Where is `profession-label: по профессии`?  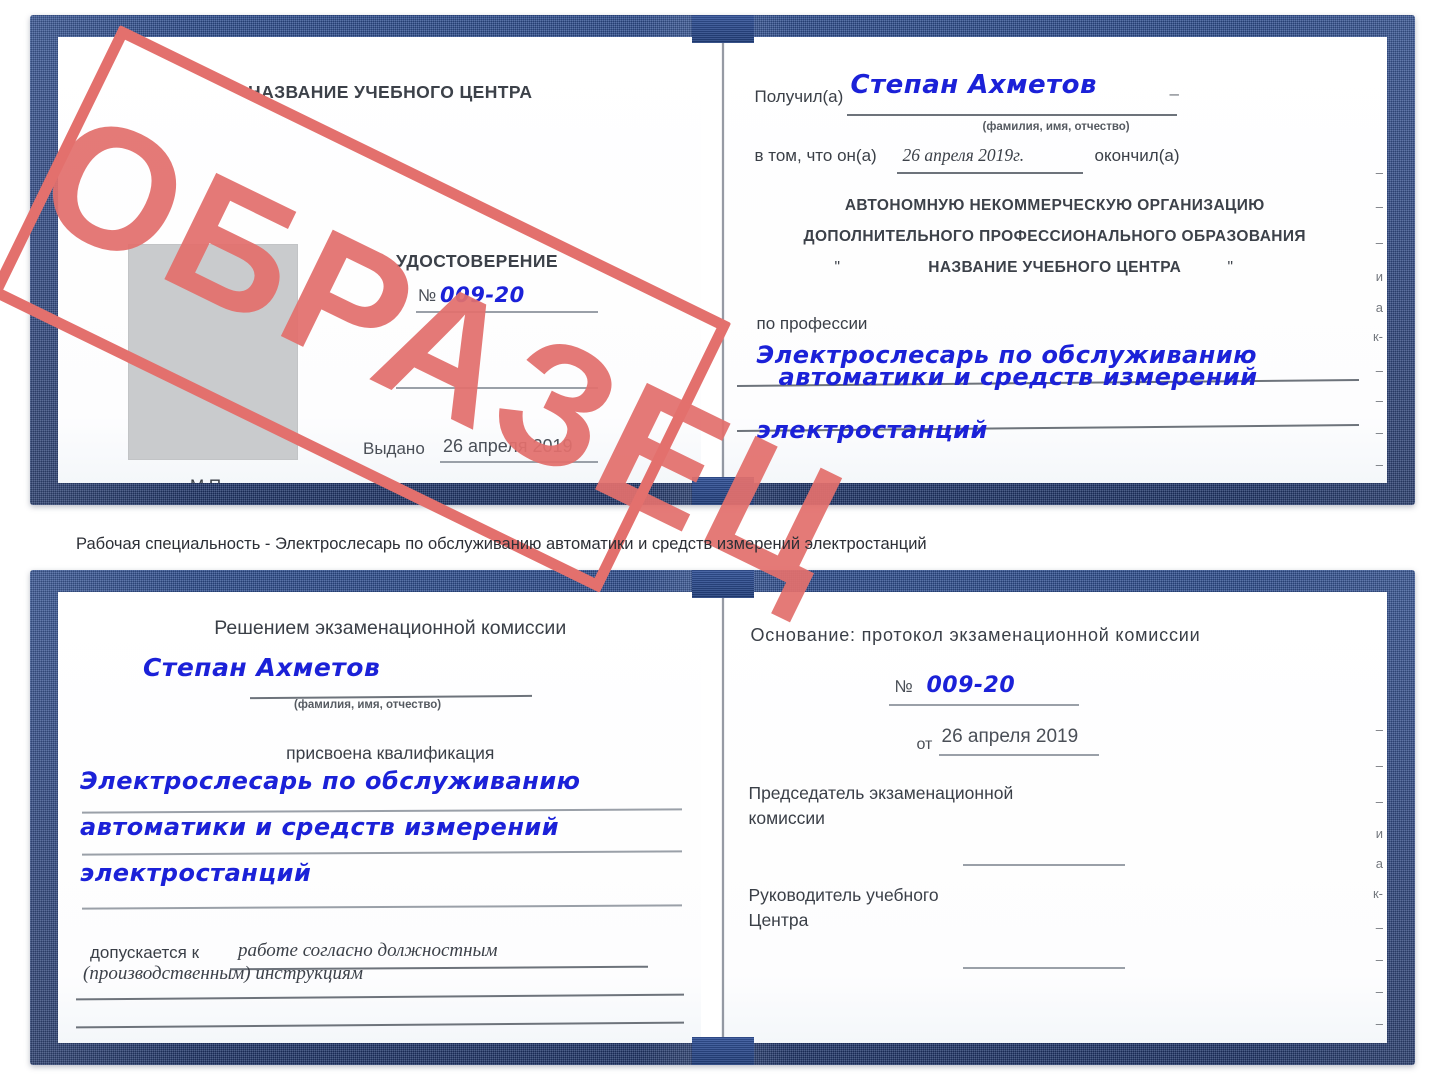 profession-label: по профессии is located at coordinates (812, 323).